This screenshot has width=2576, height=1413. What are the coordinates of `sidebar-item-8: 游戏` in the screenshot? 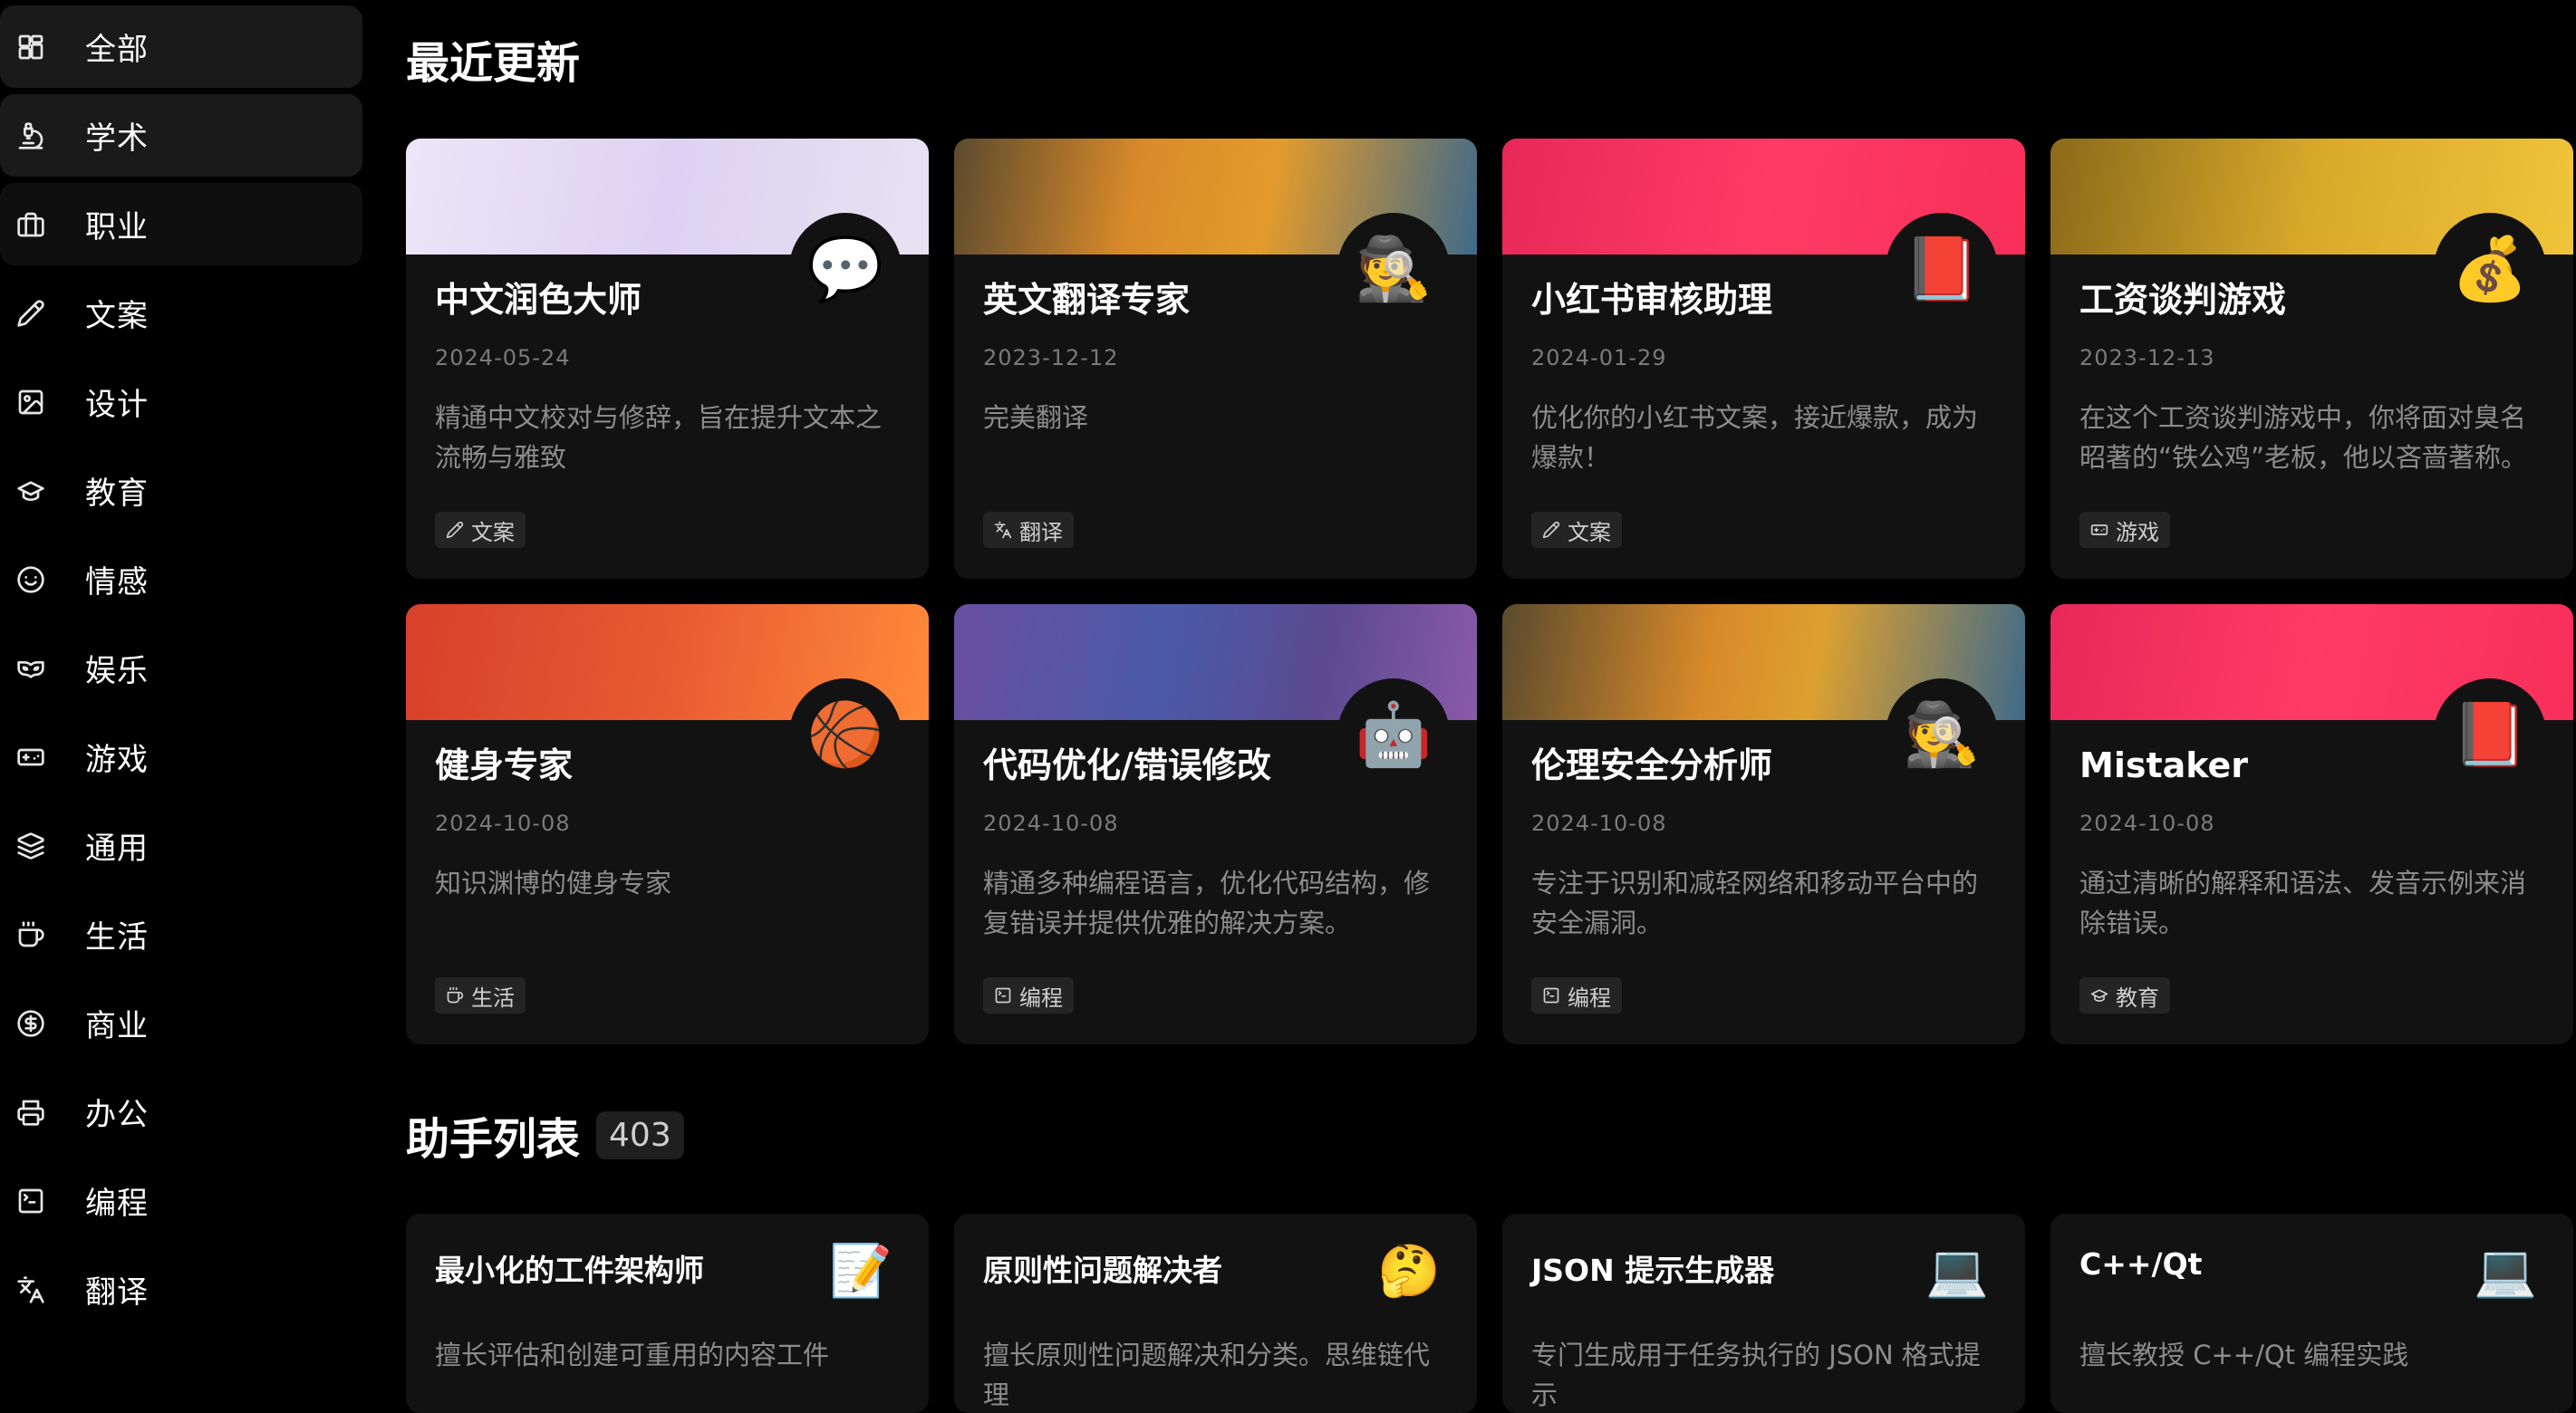 It's located at (181, 757).